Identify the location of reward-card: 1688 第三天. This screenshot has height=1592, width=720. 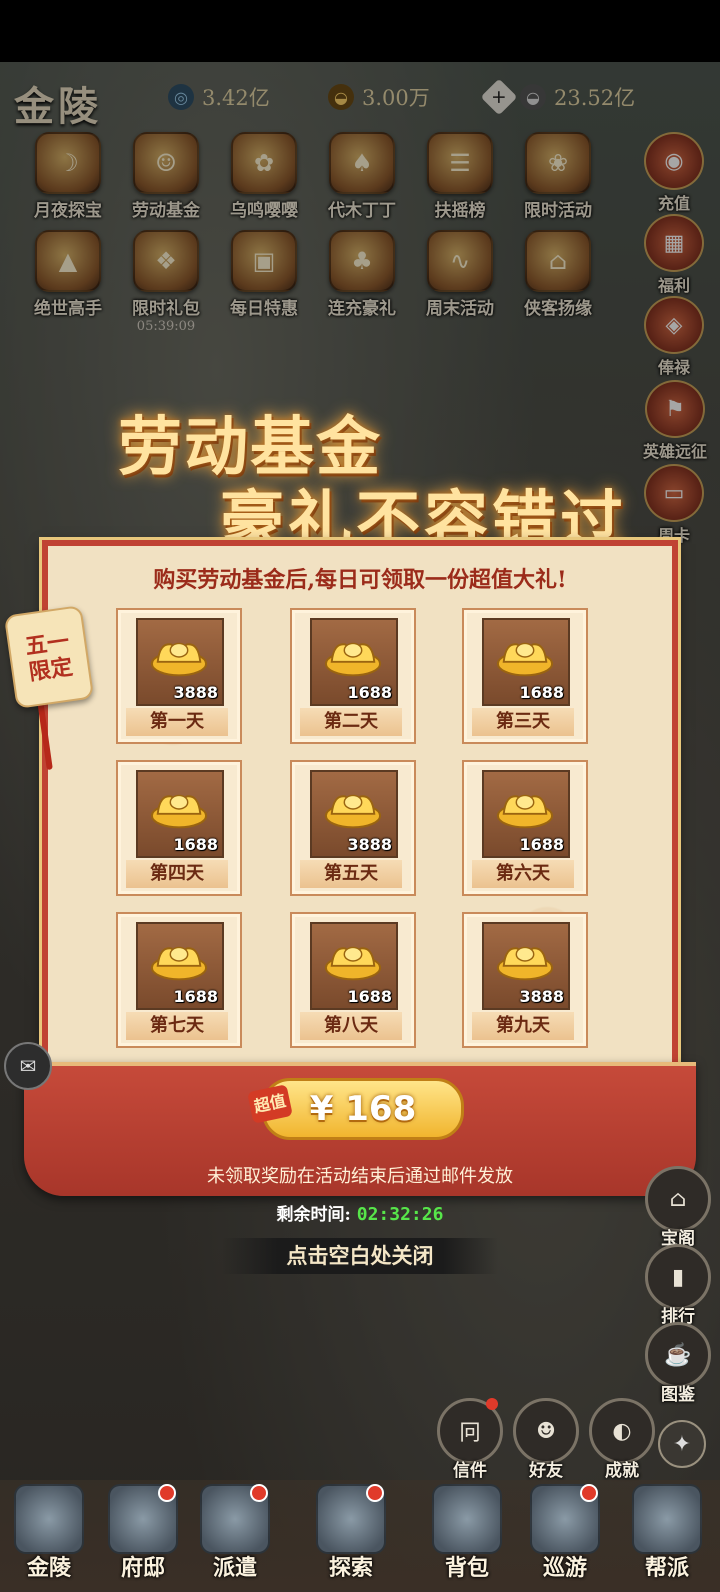
(525, 676).